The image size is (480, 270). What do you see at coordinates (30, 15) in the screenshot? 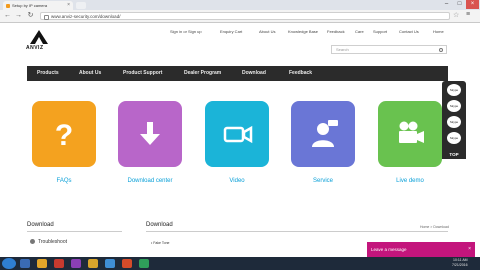
I see `reload-icon: ↻` at bounding box center [30, 15].